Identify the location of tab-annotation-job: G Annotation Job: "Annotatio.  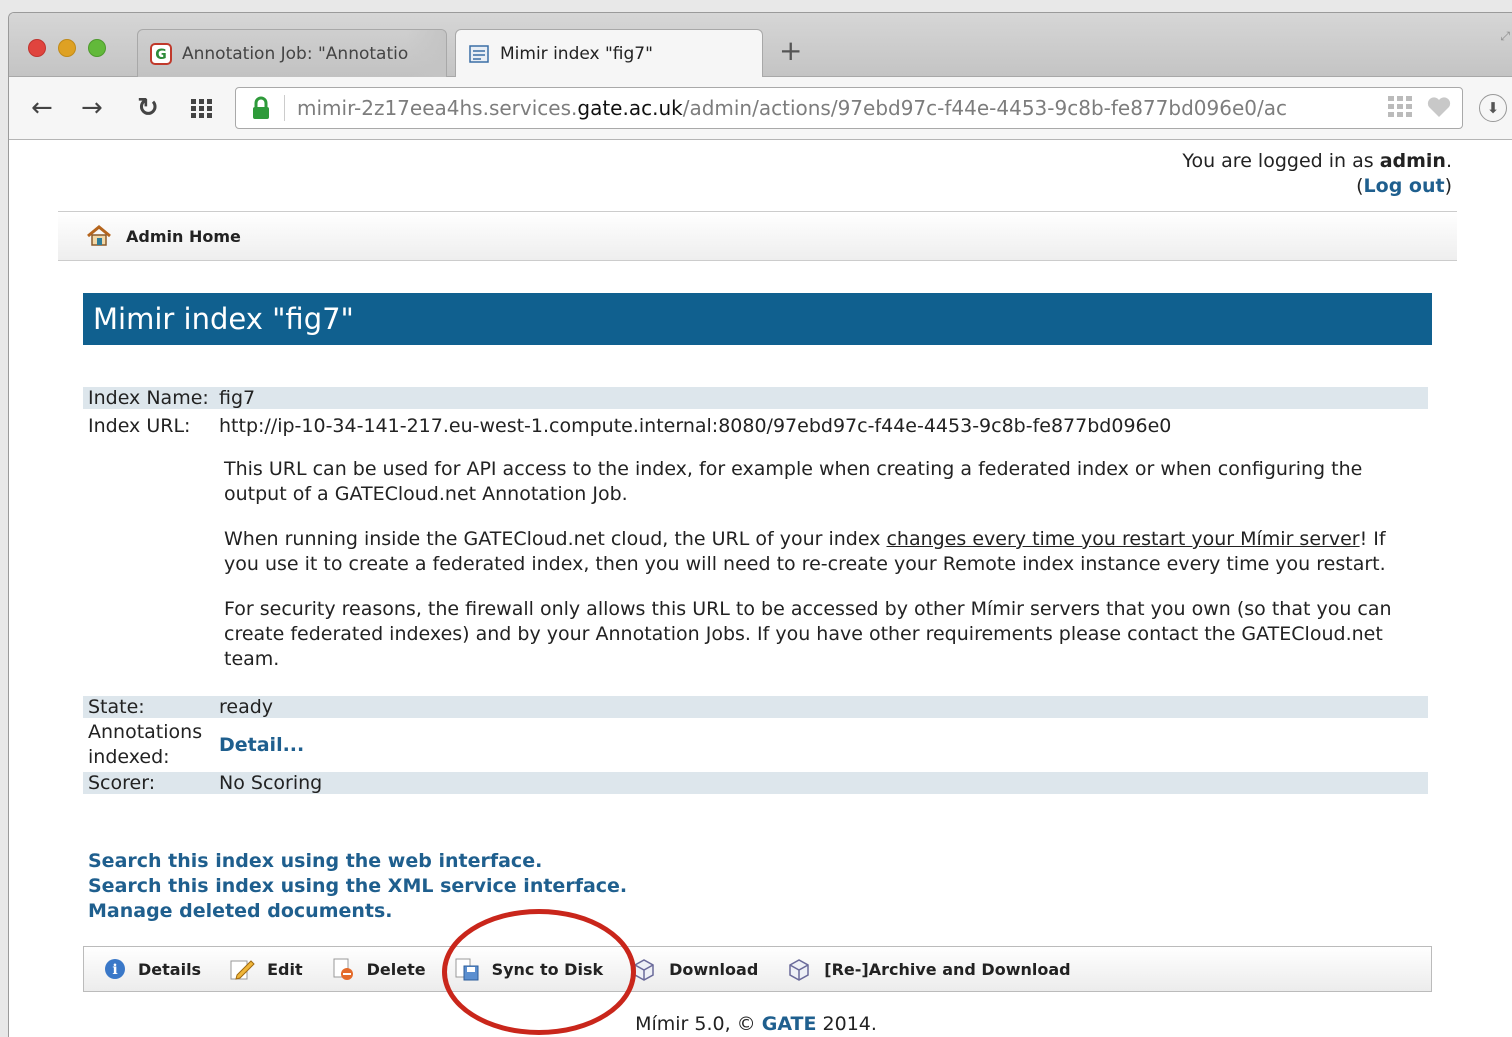
(292, 53).